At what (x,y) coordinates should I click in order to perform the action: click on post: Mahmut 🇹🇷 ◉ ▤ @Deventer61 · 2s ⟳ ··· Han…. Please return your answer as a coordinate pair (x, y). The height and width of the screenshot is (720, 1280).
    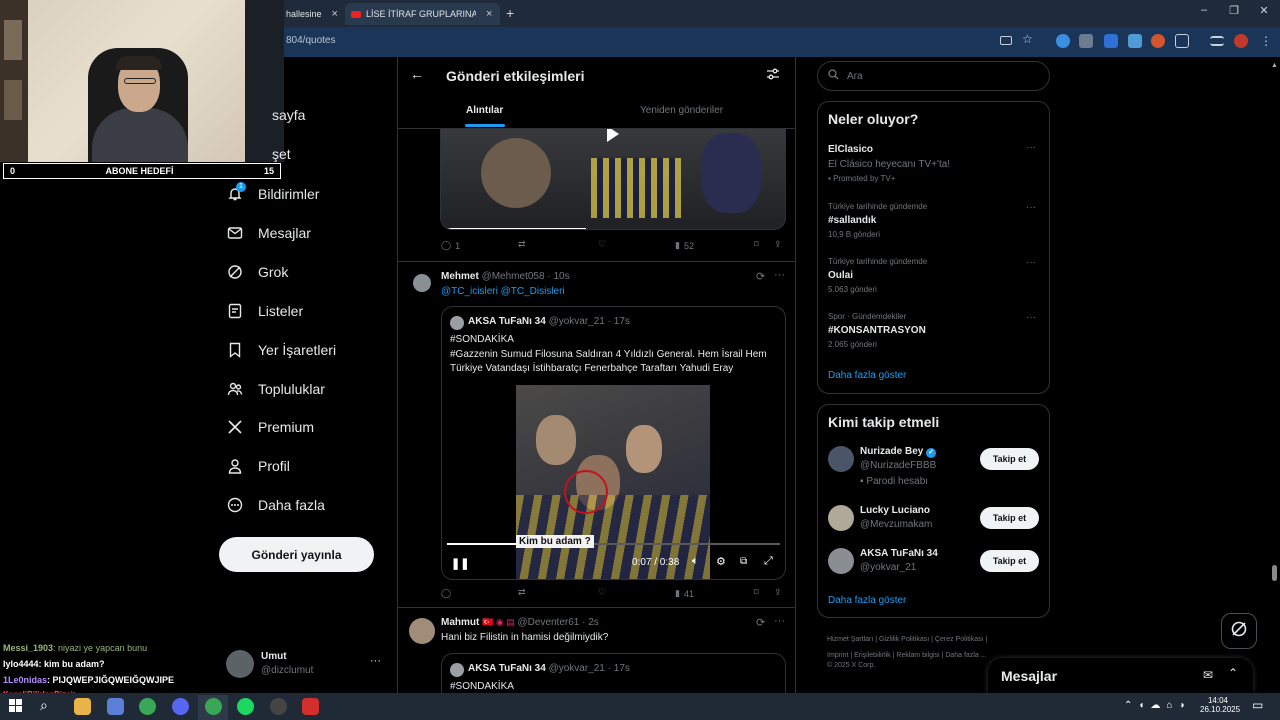
    Looking at the image, I should click on (596, 650).